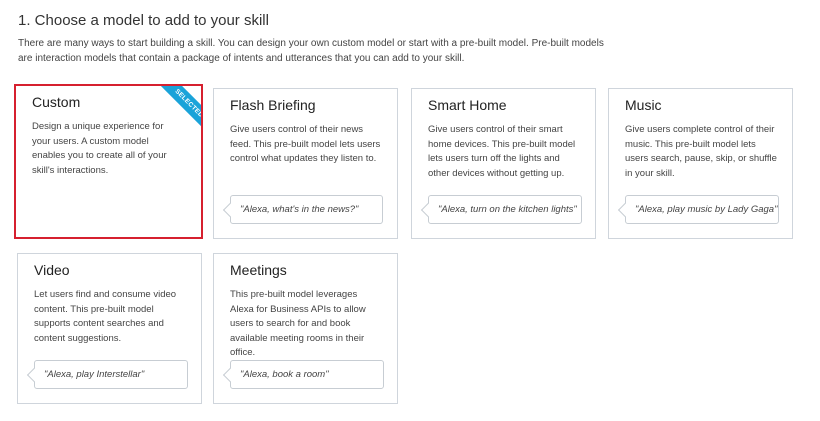  Describe the element at coordinates (258, 270) in the screenshot. I see `model-card-title: Meetings` at that location.